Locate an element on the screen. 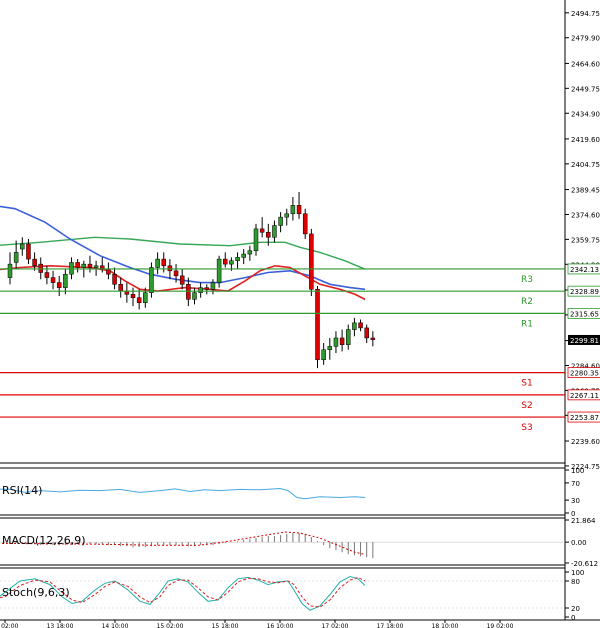  panel-2-plot is located at coordinates (282, 593).